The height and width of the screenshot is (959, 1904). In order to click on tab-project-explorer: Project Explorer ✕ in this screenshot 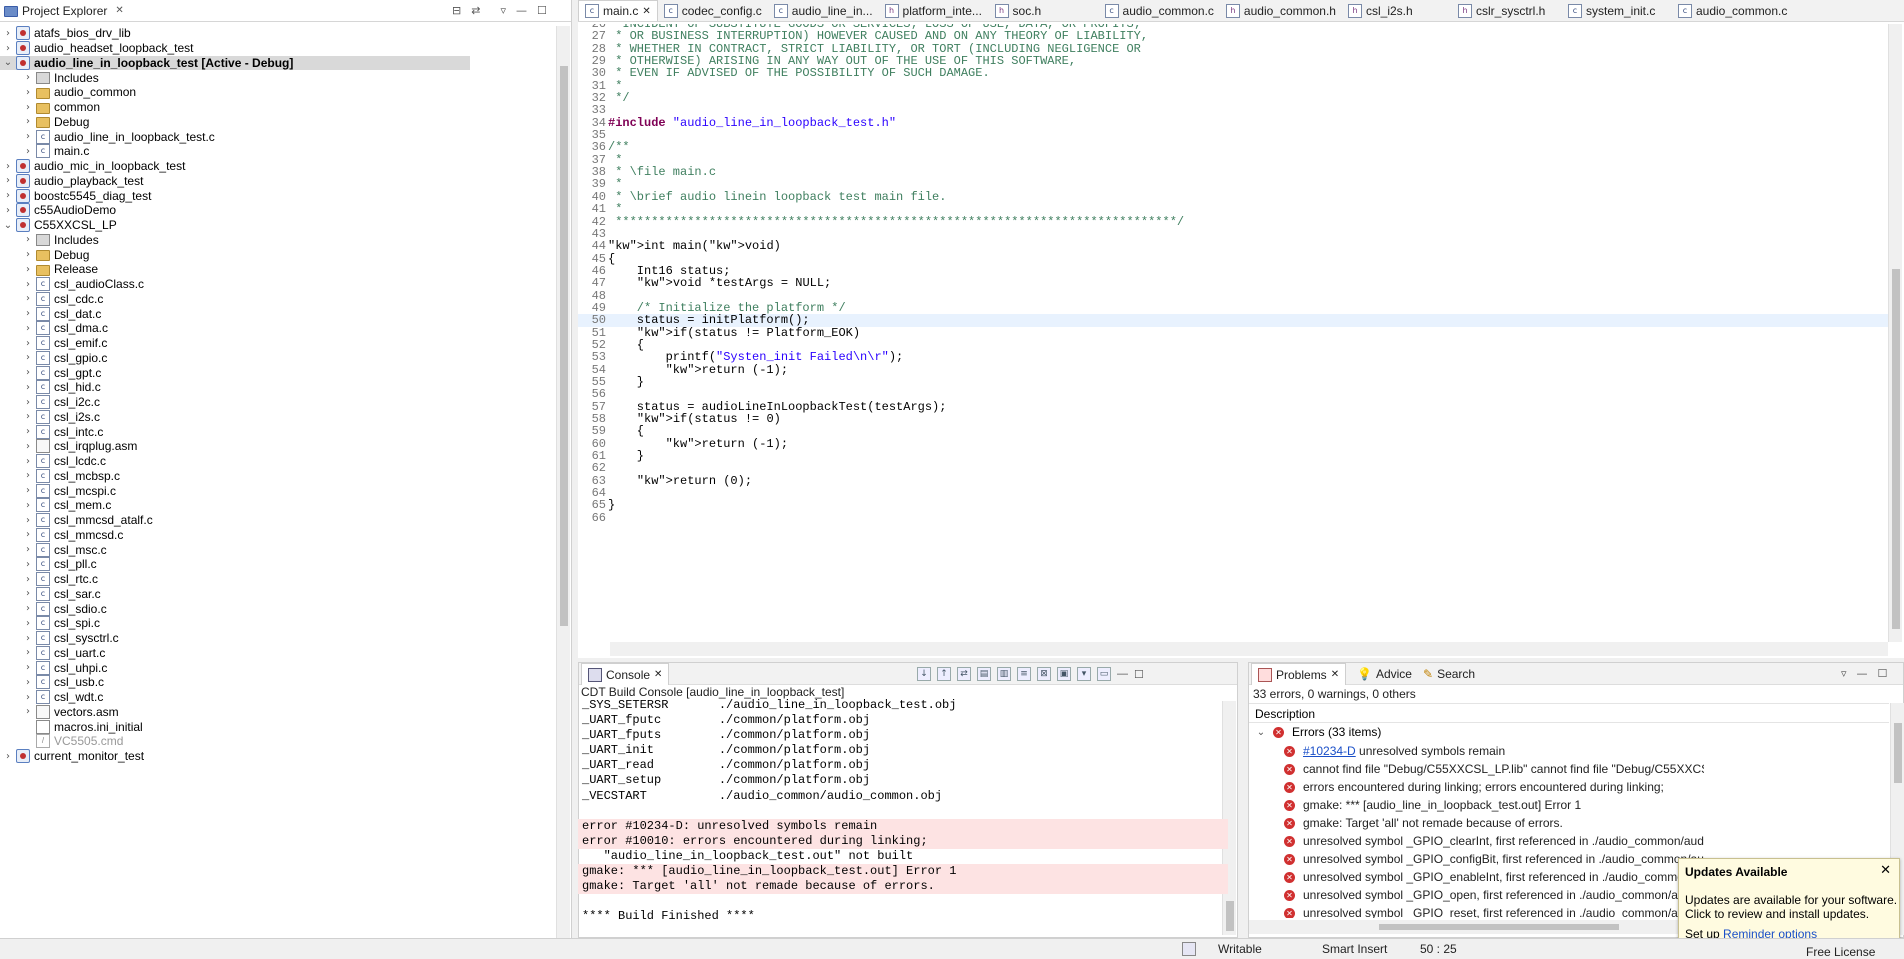, I will do `click(65, 10)`.